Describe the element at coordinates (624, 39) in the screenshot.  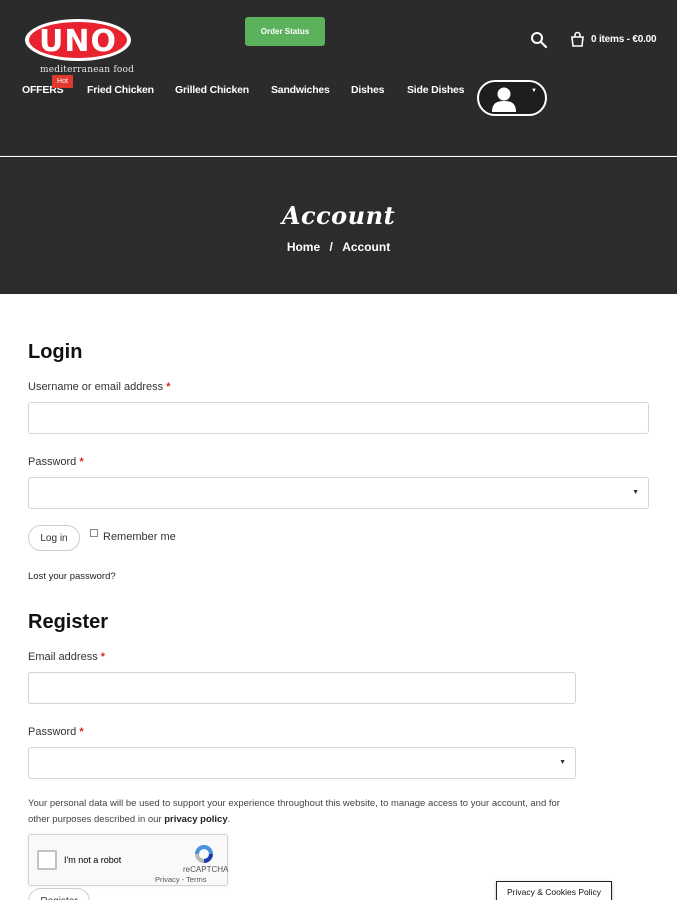
I see `cart-summary: 0 items - €0.00` at that location.